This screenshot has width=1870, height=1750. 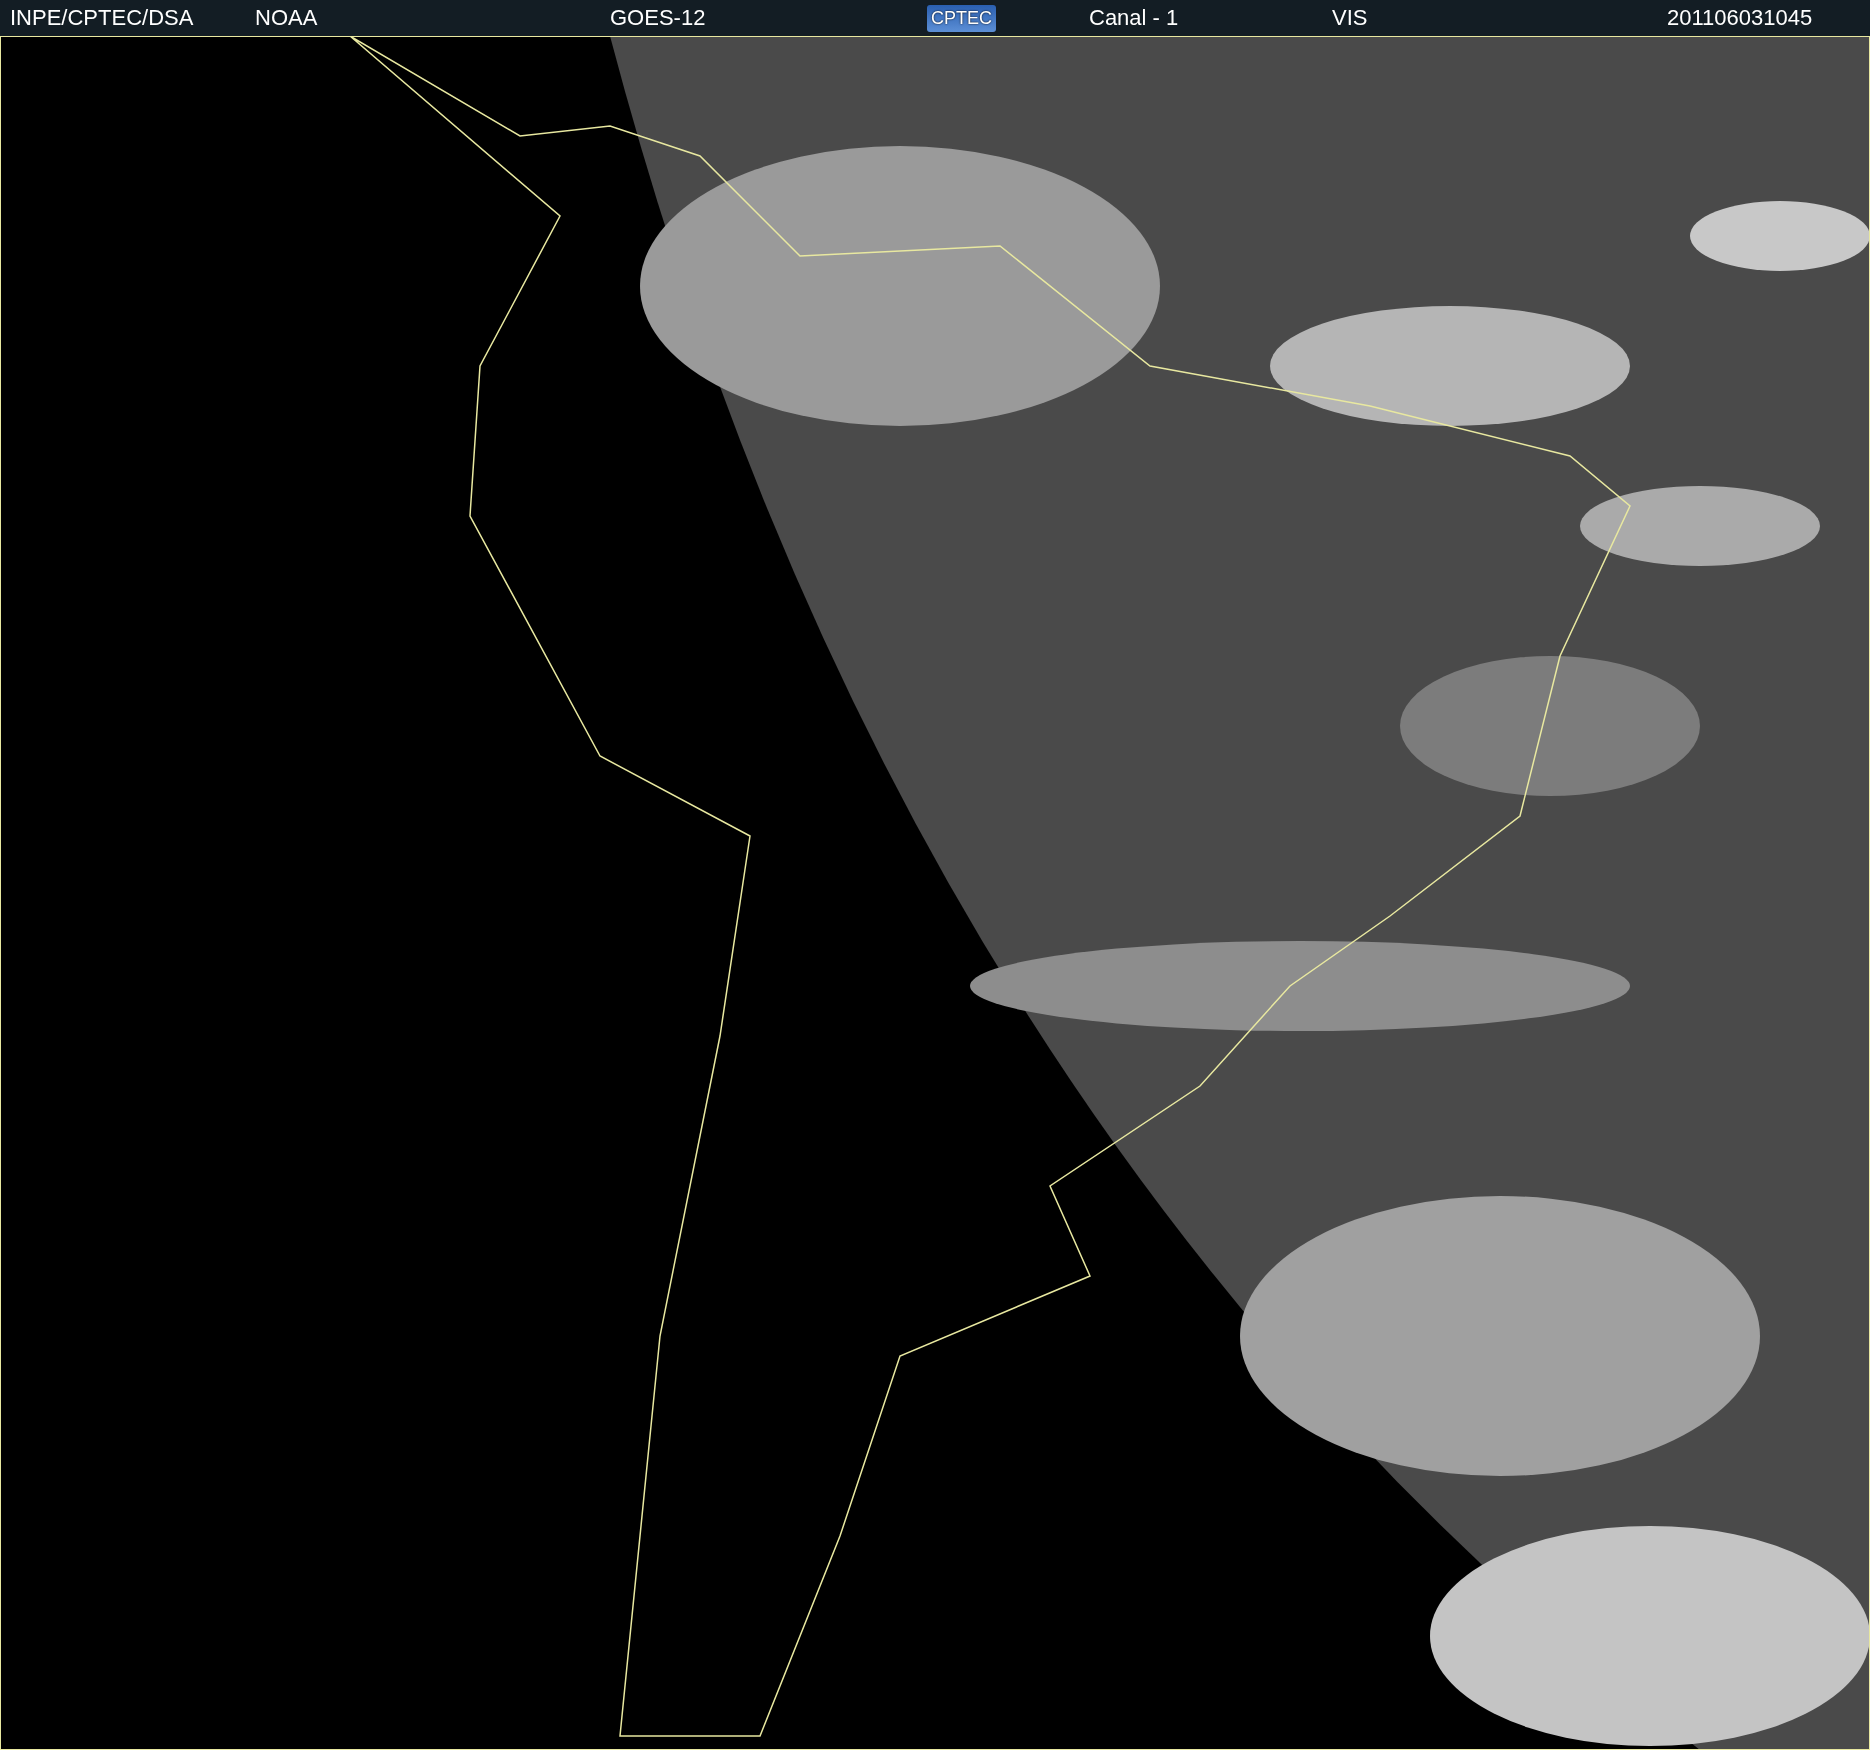 I want to click on logo: CPTEC, so click(x=961, y=18).